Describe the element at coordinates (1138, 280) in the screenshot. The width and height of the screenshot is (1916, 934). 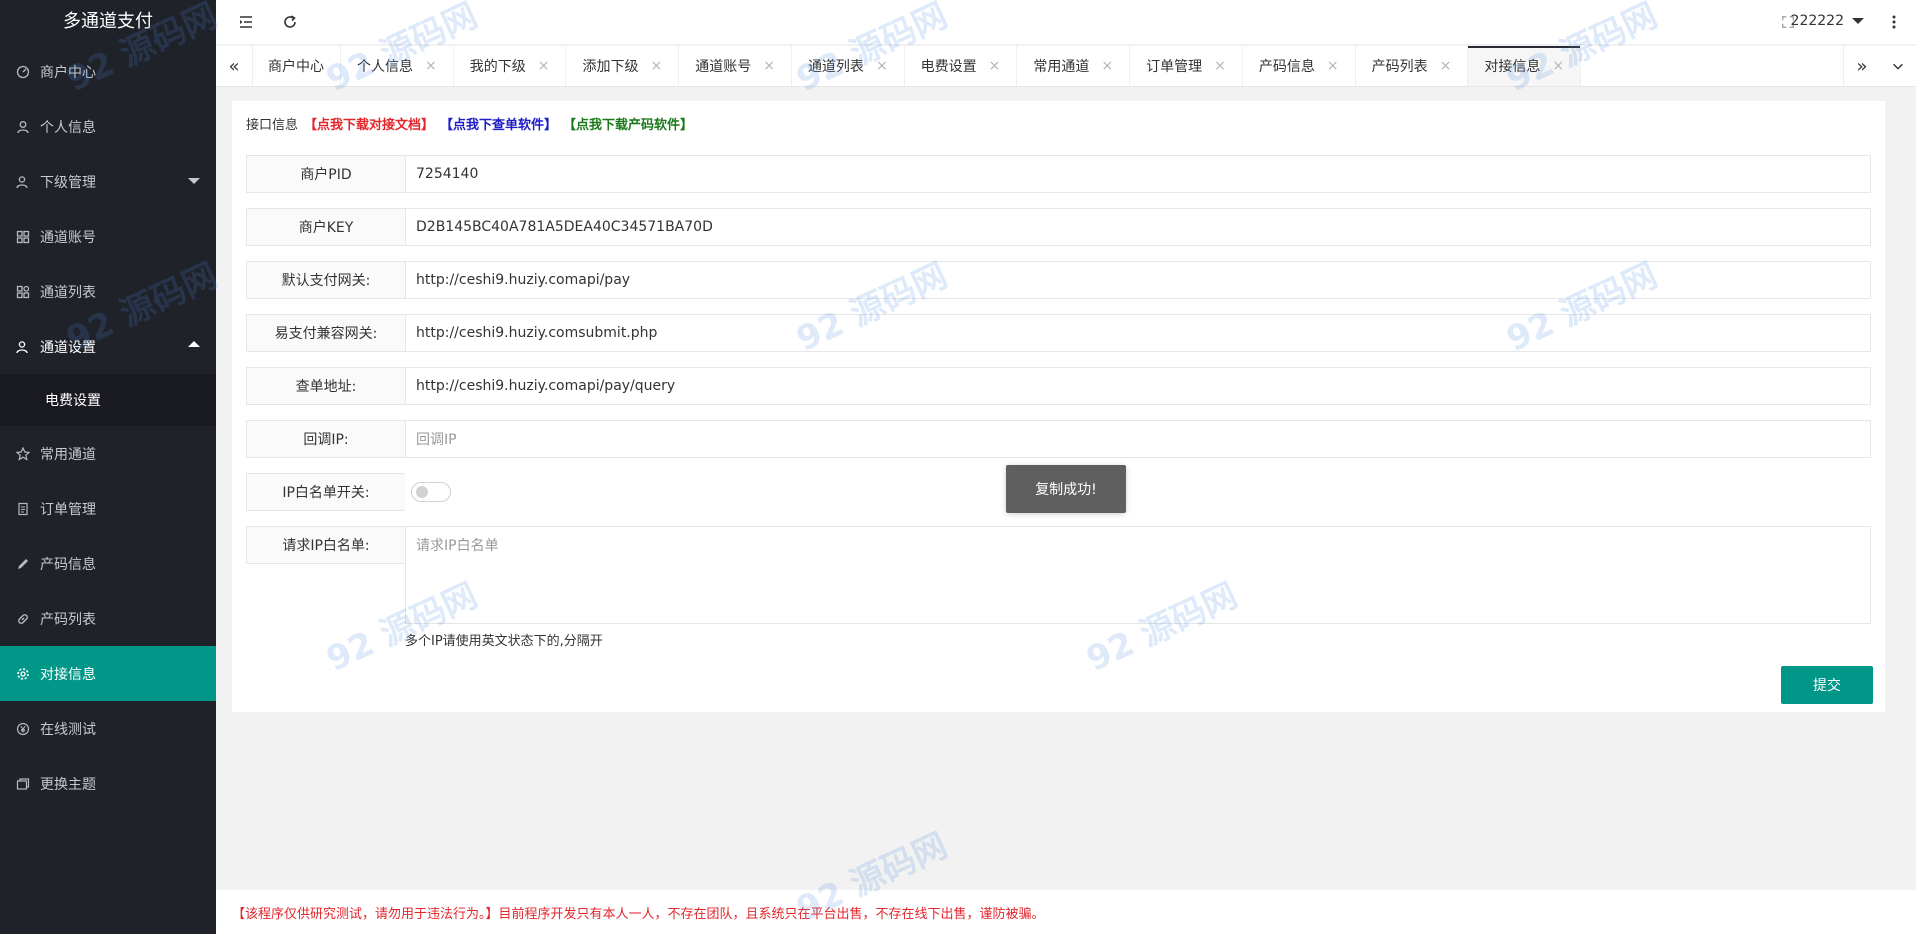
I see `gateway-field: http://ceshi9.huziy.comapi/pay` at that location.